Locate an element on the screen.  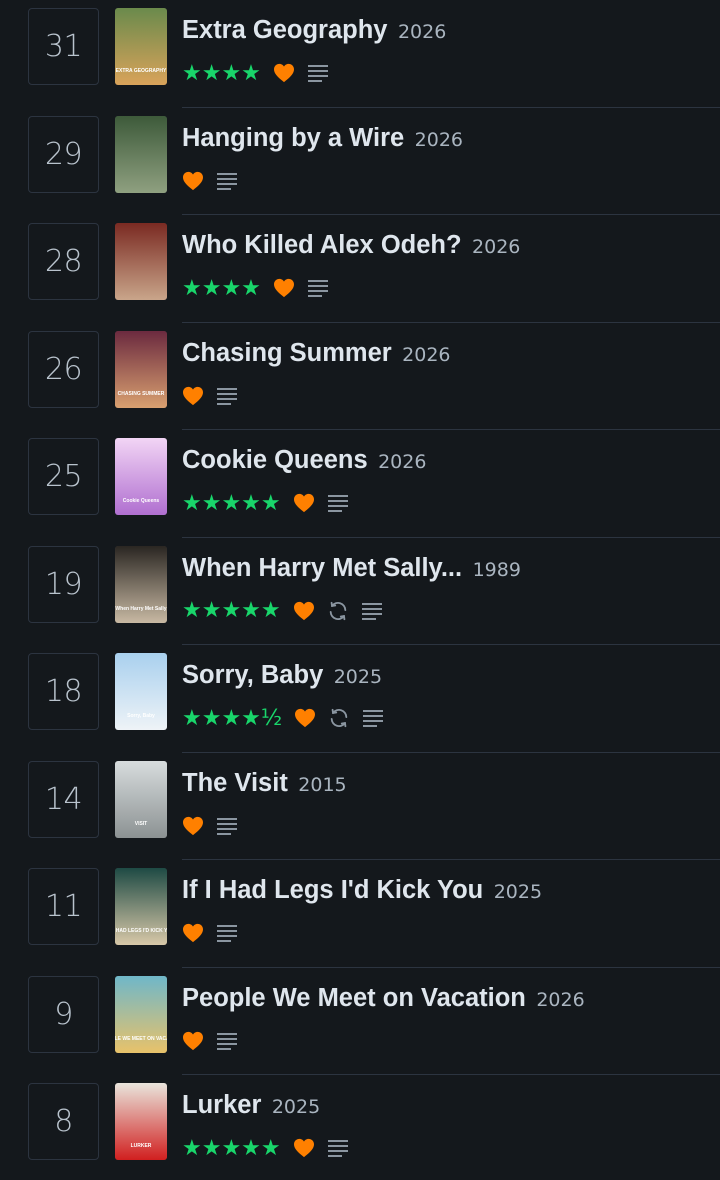
film-info: When Harry Met Sally... 1989 ★★★★★ is located at coordinates (451, 589).